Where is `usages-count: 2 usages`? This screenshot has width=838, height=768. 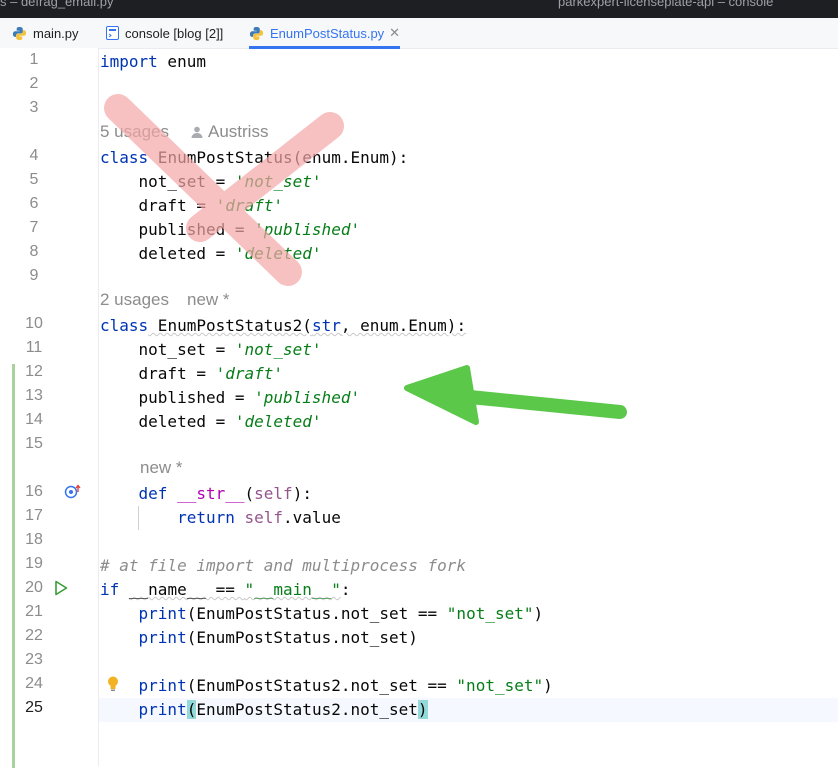
usages-count: 2 usages is located at coordinates (134, 300).